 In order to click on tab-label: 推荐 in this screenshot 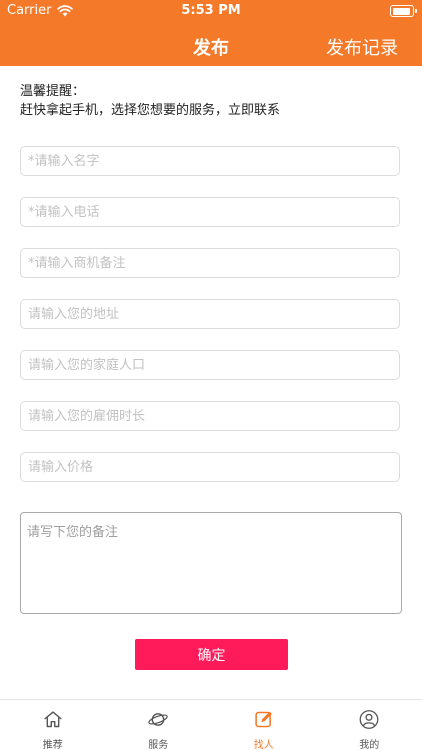, I will do `click(52, 745)`.